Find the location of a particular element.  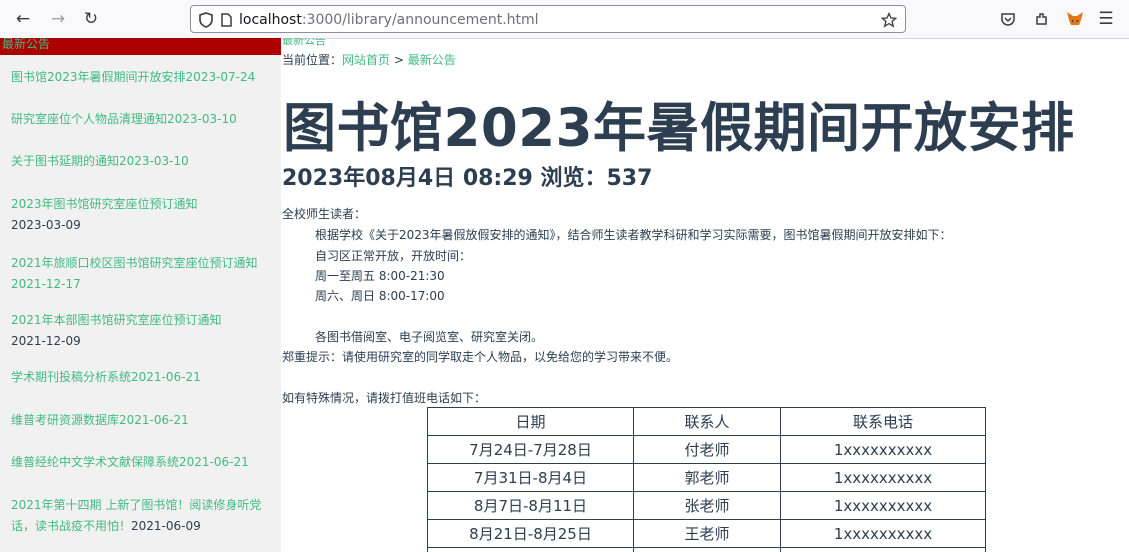

article-text-line: 周一至周五 8:00-21:30 is located at coordinates (380, 276).